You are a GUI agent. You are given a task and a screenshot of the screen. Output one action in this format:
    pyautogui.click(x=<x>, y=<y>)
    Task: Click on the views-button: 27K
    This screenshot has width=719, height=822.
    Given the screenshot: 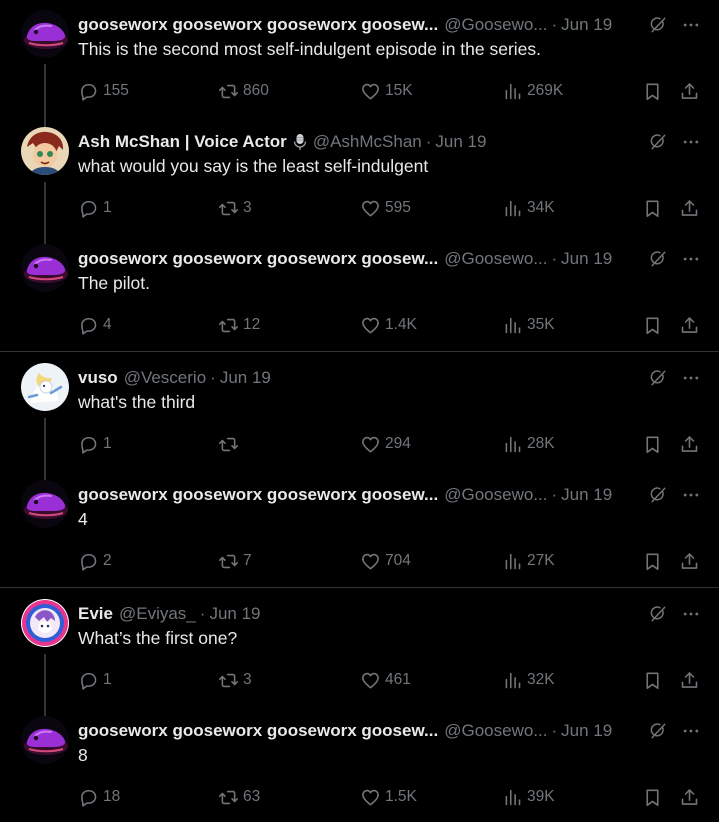 What is the action you would take?
    pyautogui.click(x=528, y=561)
    